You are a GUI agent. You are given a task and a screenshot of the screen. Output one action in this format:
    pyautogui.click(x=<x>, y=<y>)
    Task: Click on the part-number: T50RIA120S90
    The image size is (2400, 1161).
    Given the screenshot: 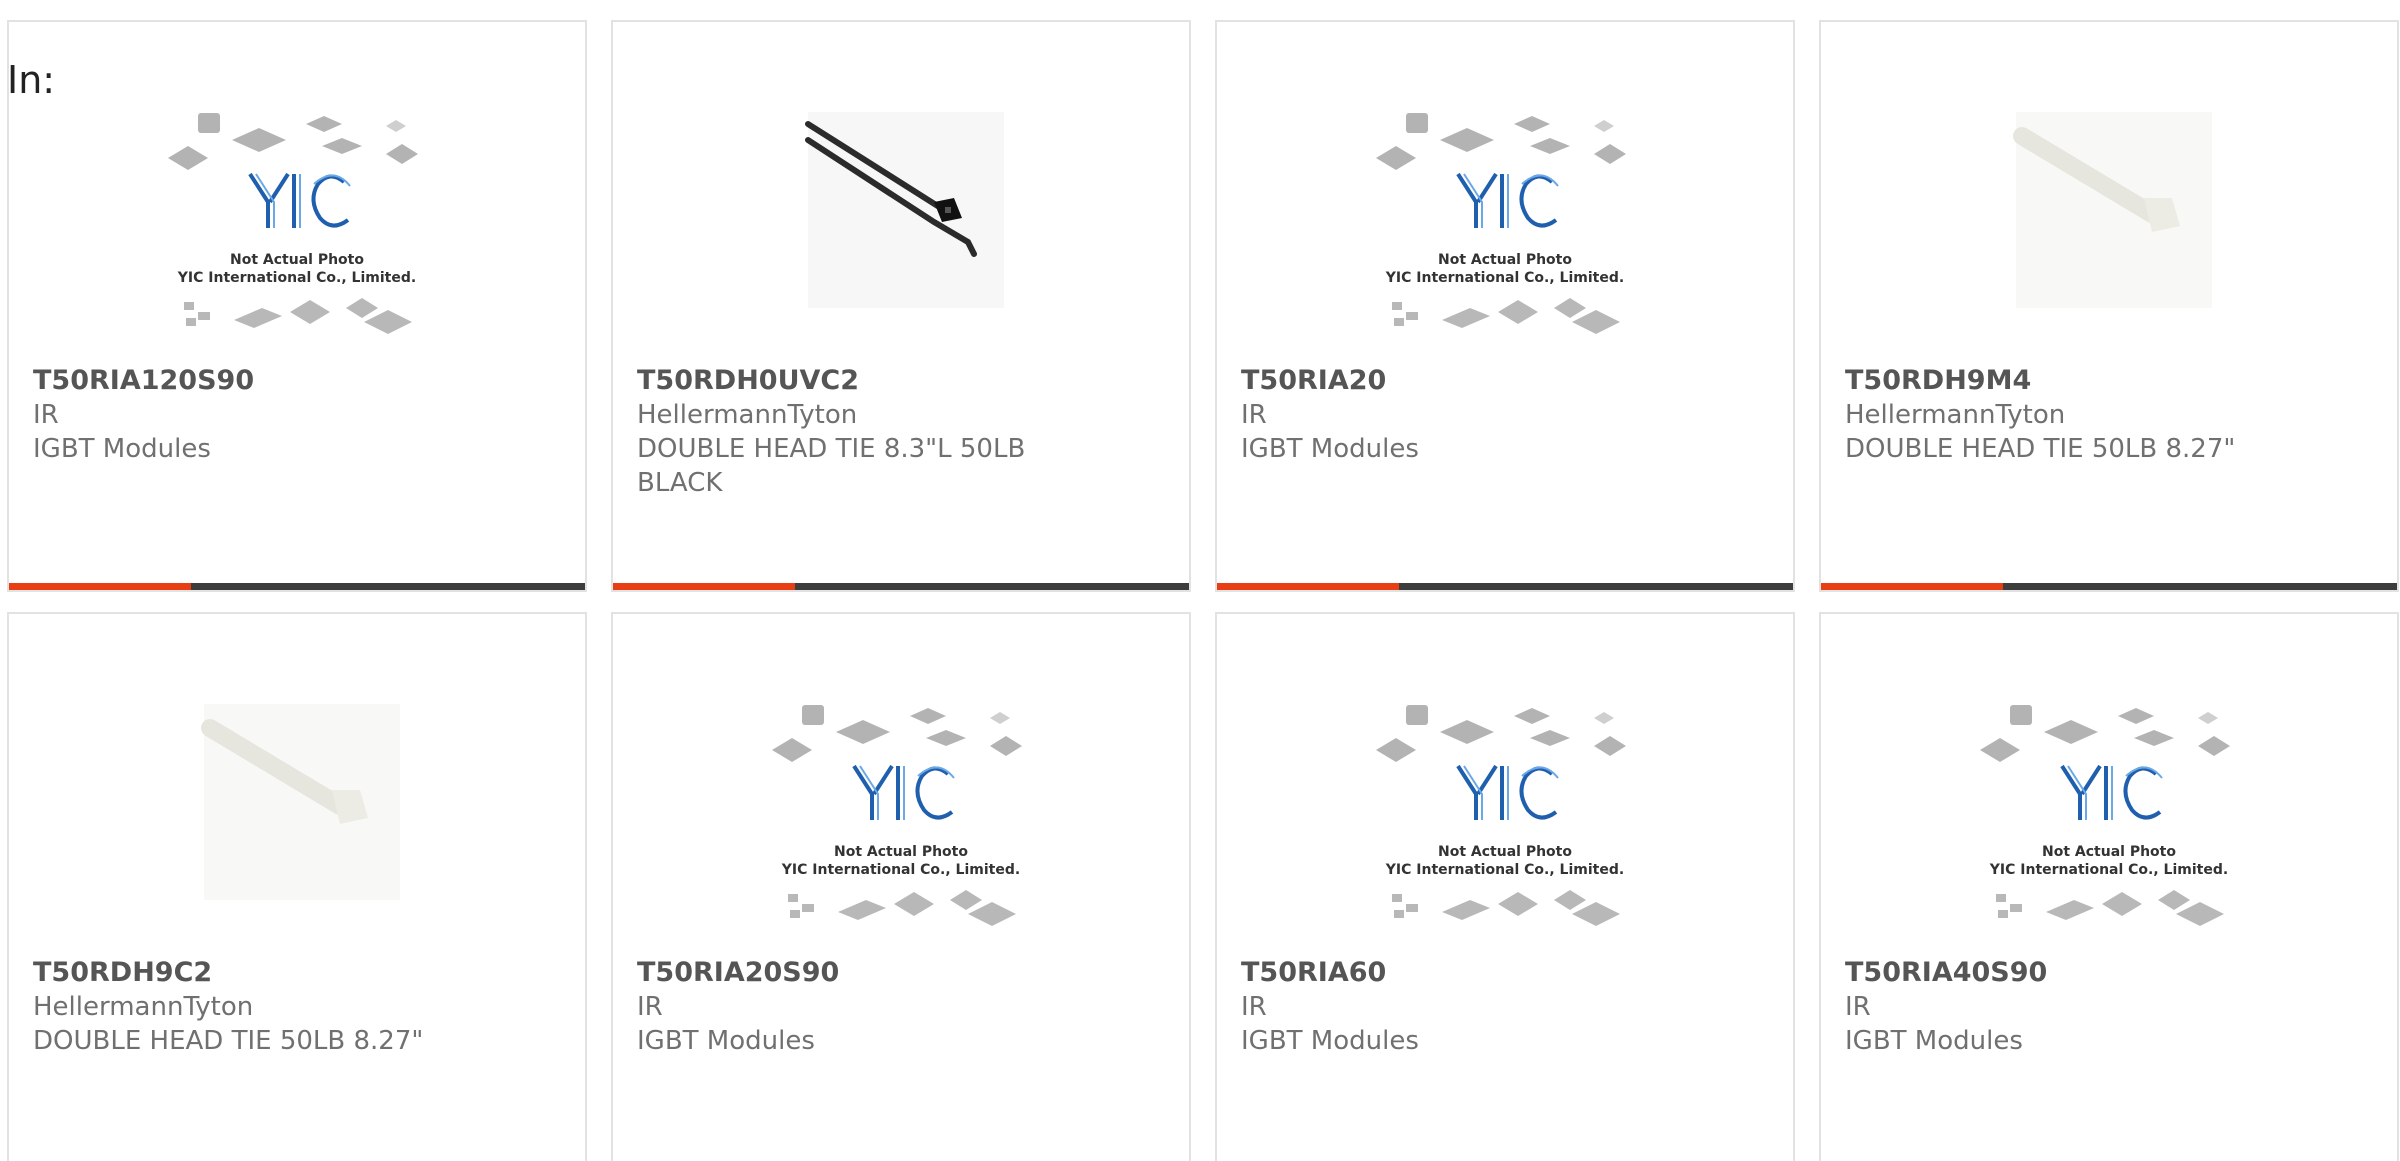 What is the action you would take?
    pyautogui.click(x=297, y=381)
    